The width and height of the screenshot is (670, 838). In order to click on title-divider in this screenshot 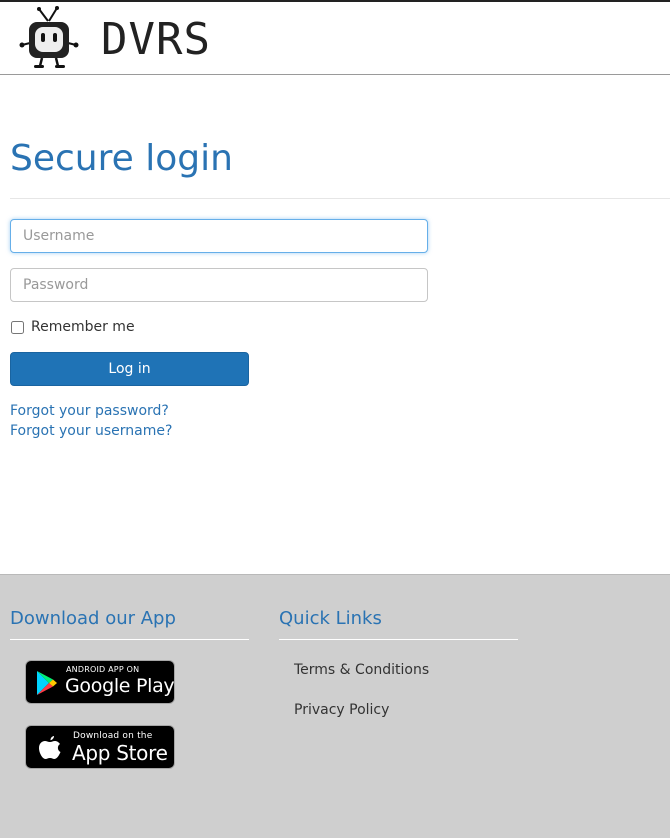, I will do `click(340, 198)`.